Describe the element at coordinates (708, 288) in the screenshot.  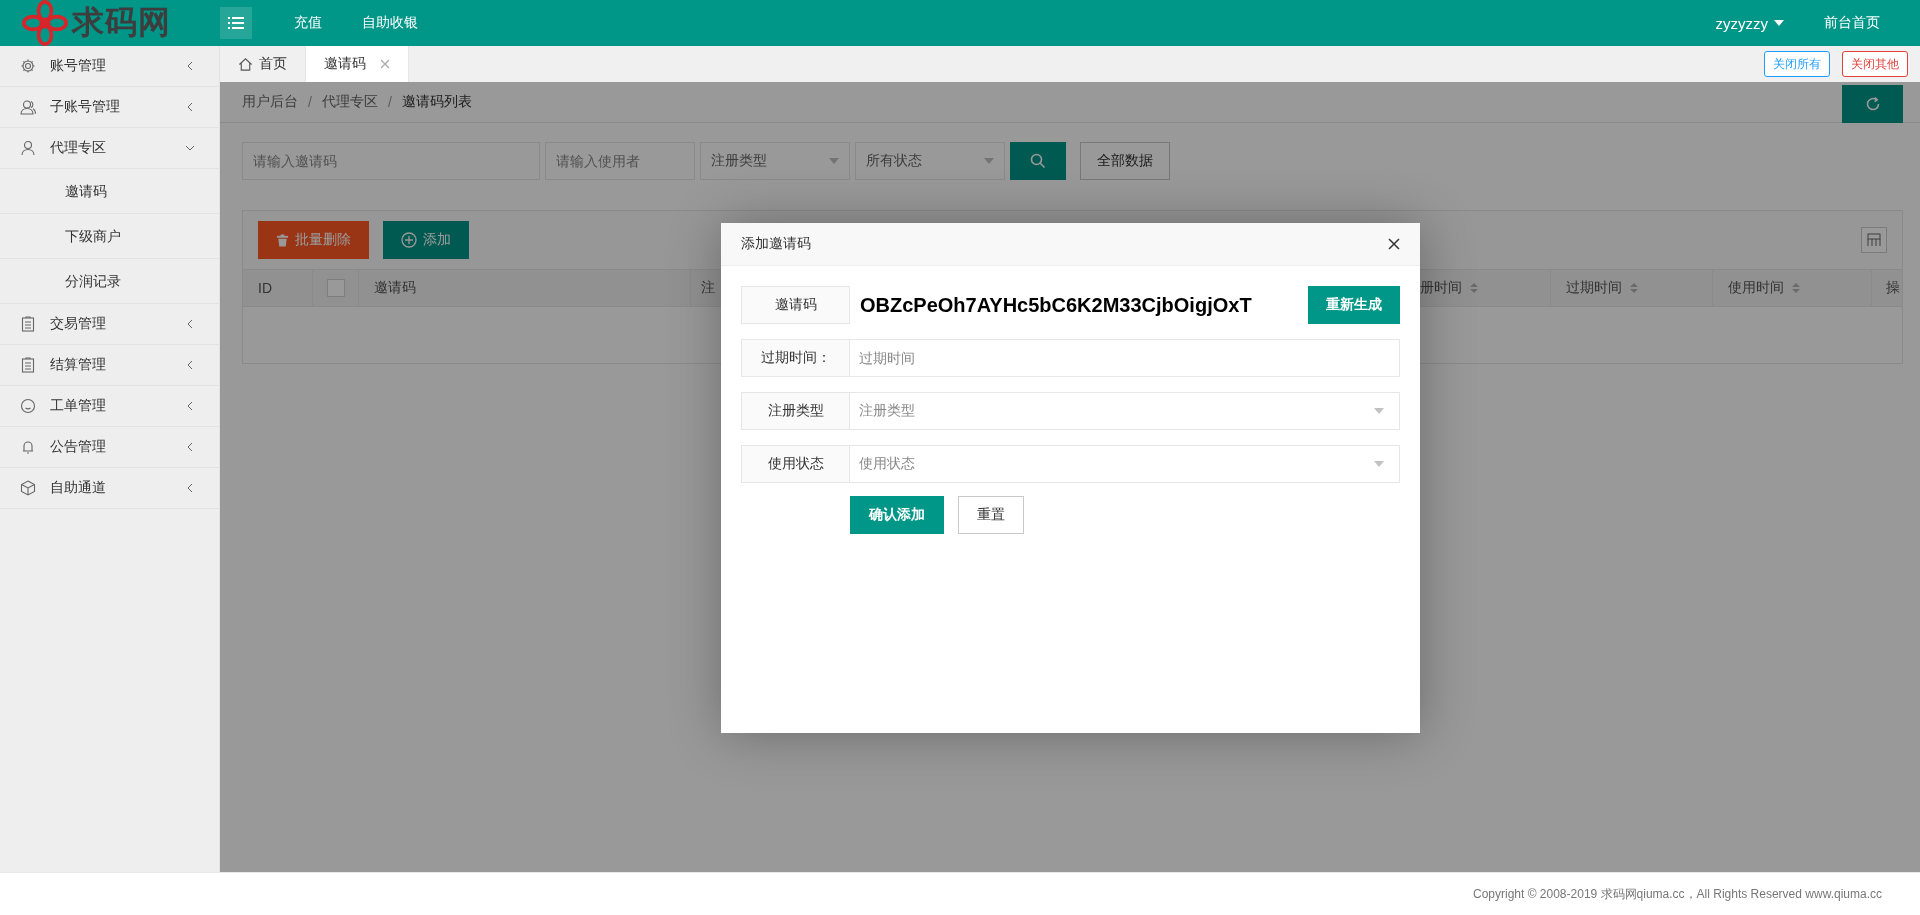
I see `column-header: 注` at that location.